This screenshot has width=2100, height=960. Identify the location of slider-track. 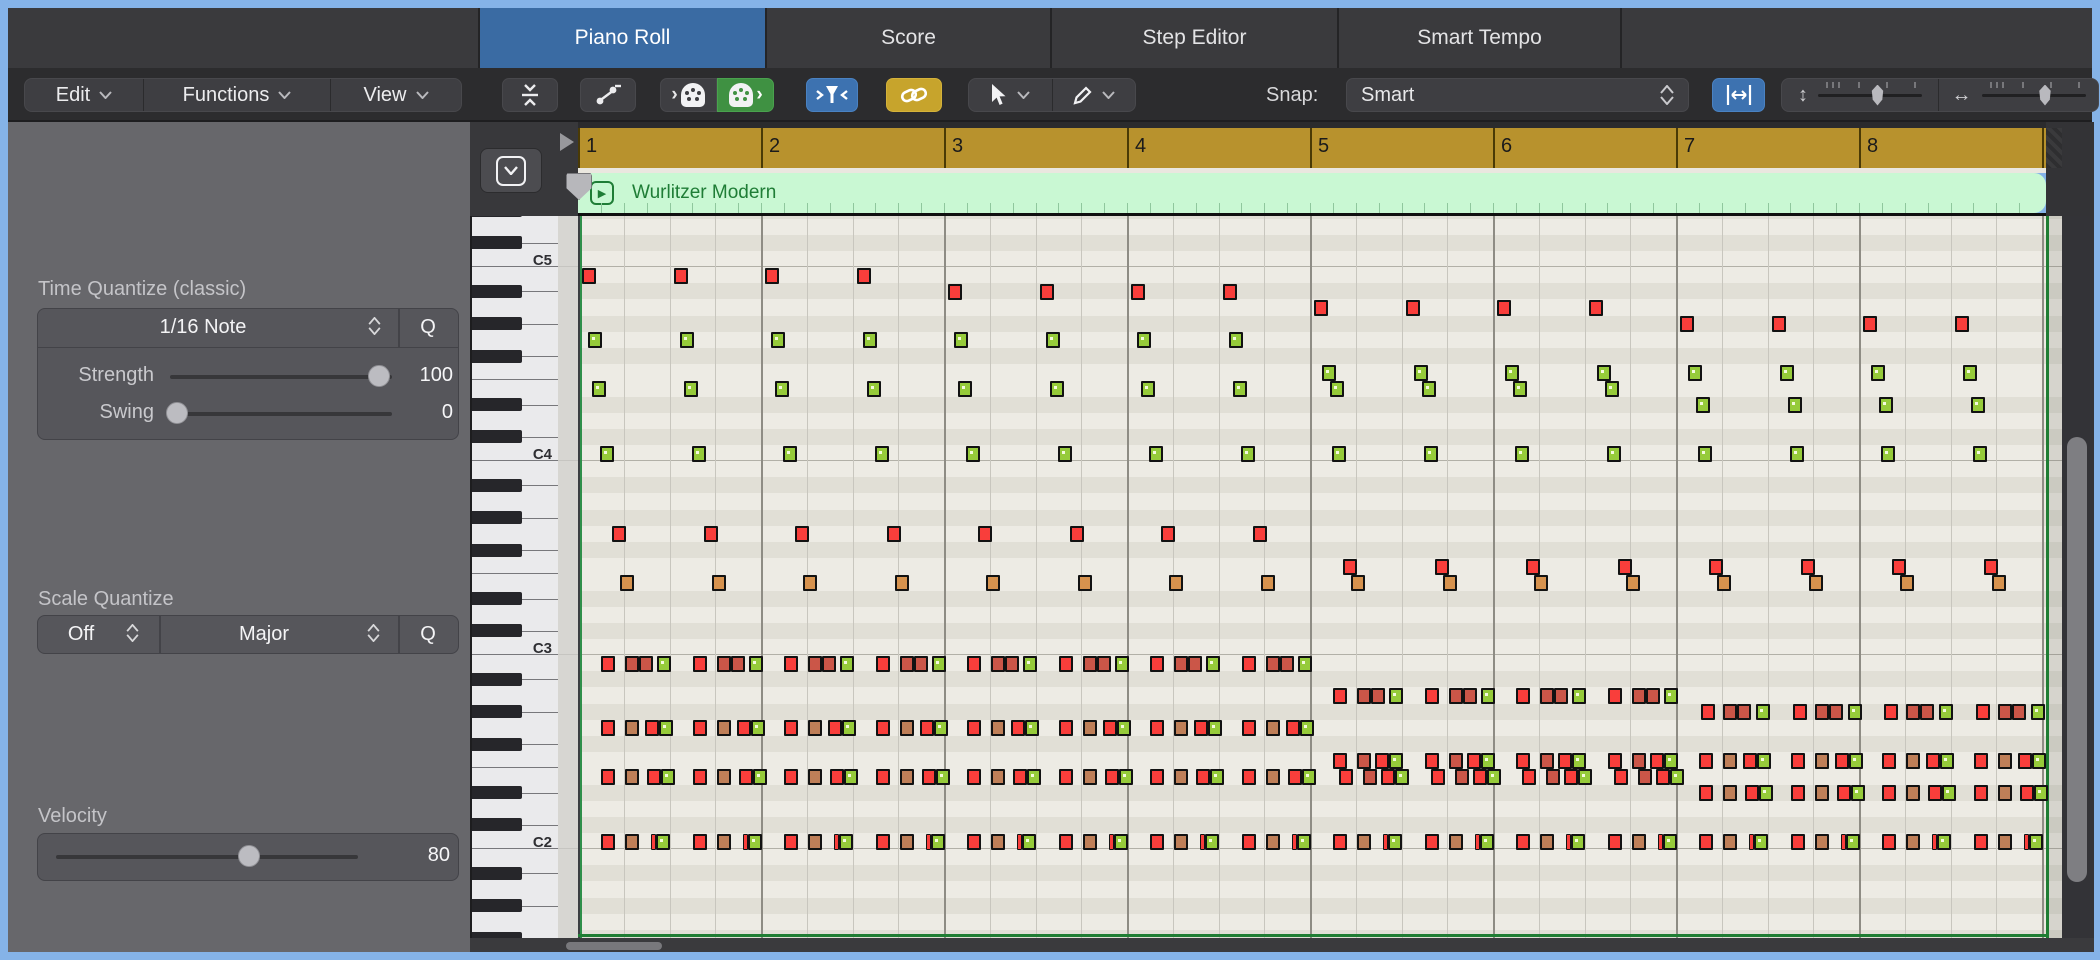
(1870, 93).